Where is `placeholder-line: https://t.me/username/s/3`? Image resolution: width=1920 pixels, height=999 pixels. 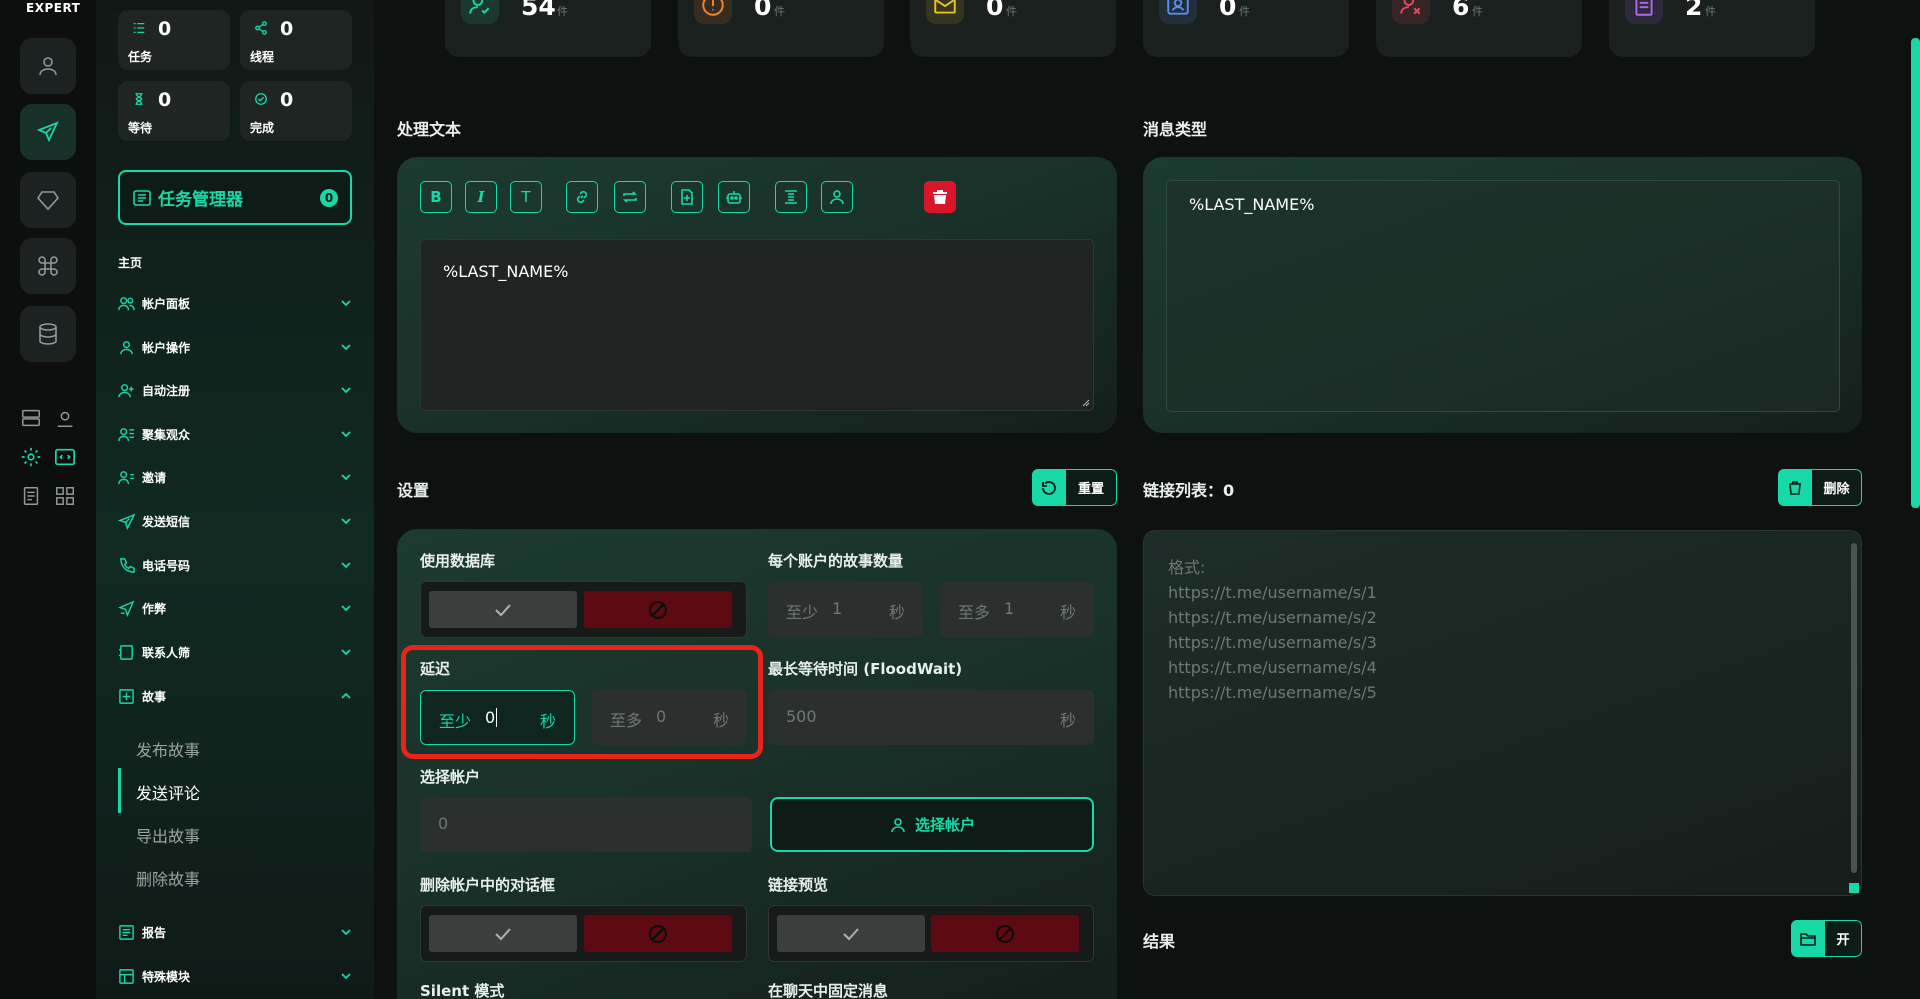 placeholder-line: https://t.me/username/s/3 is located at coordinates (1272, 642).